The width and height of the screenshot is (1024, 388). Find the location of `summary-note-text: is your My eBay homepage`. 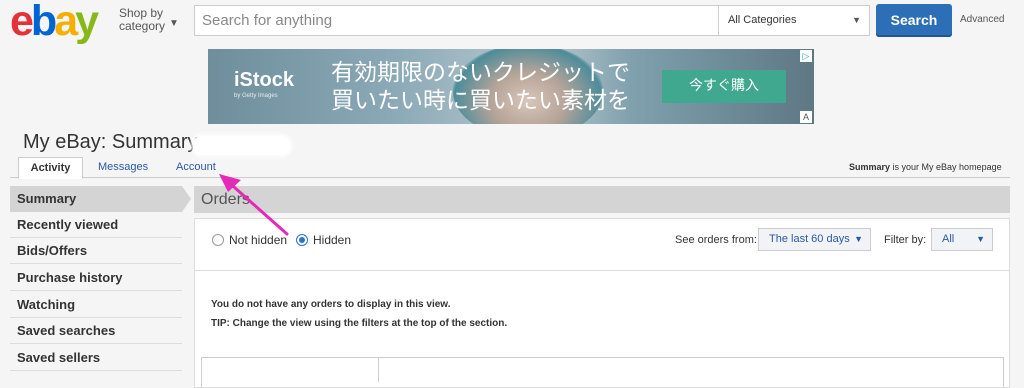

summary-note-text: is your My eBay homepage is located at coordinates (946, 167).